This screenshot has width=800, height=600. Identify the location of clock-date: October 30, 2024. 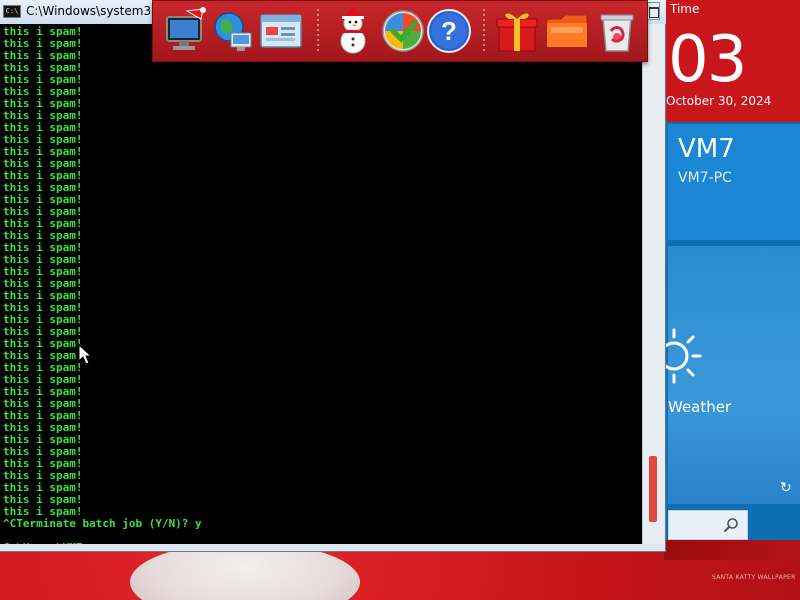
(719, 101).